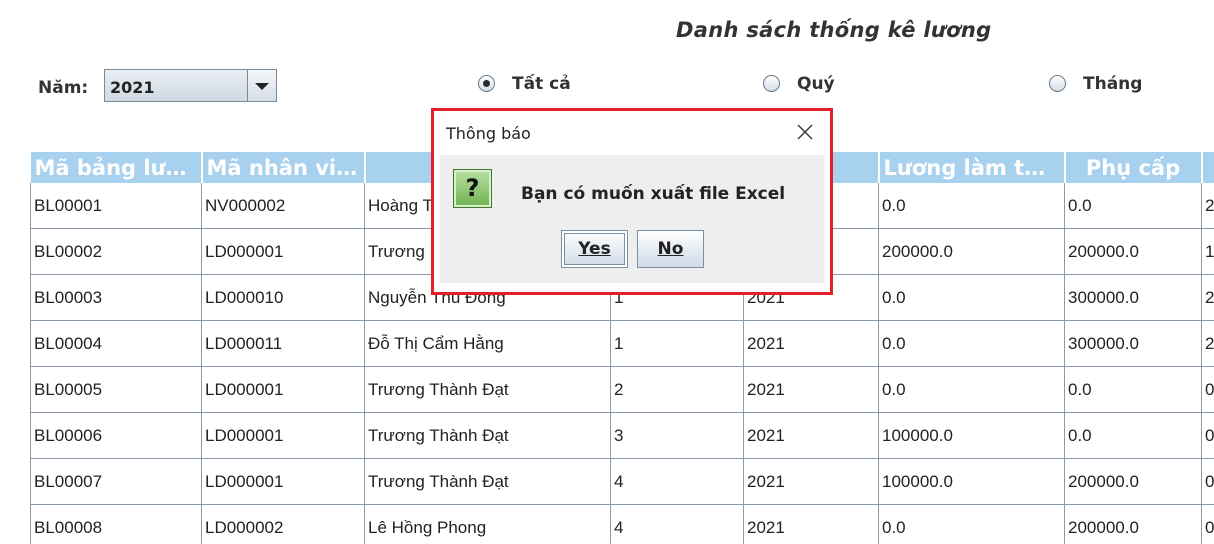 This screenshot has height=544, width=1214. I want to click on table-cell: BL00005, so click(116, 389).